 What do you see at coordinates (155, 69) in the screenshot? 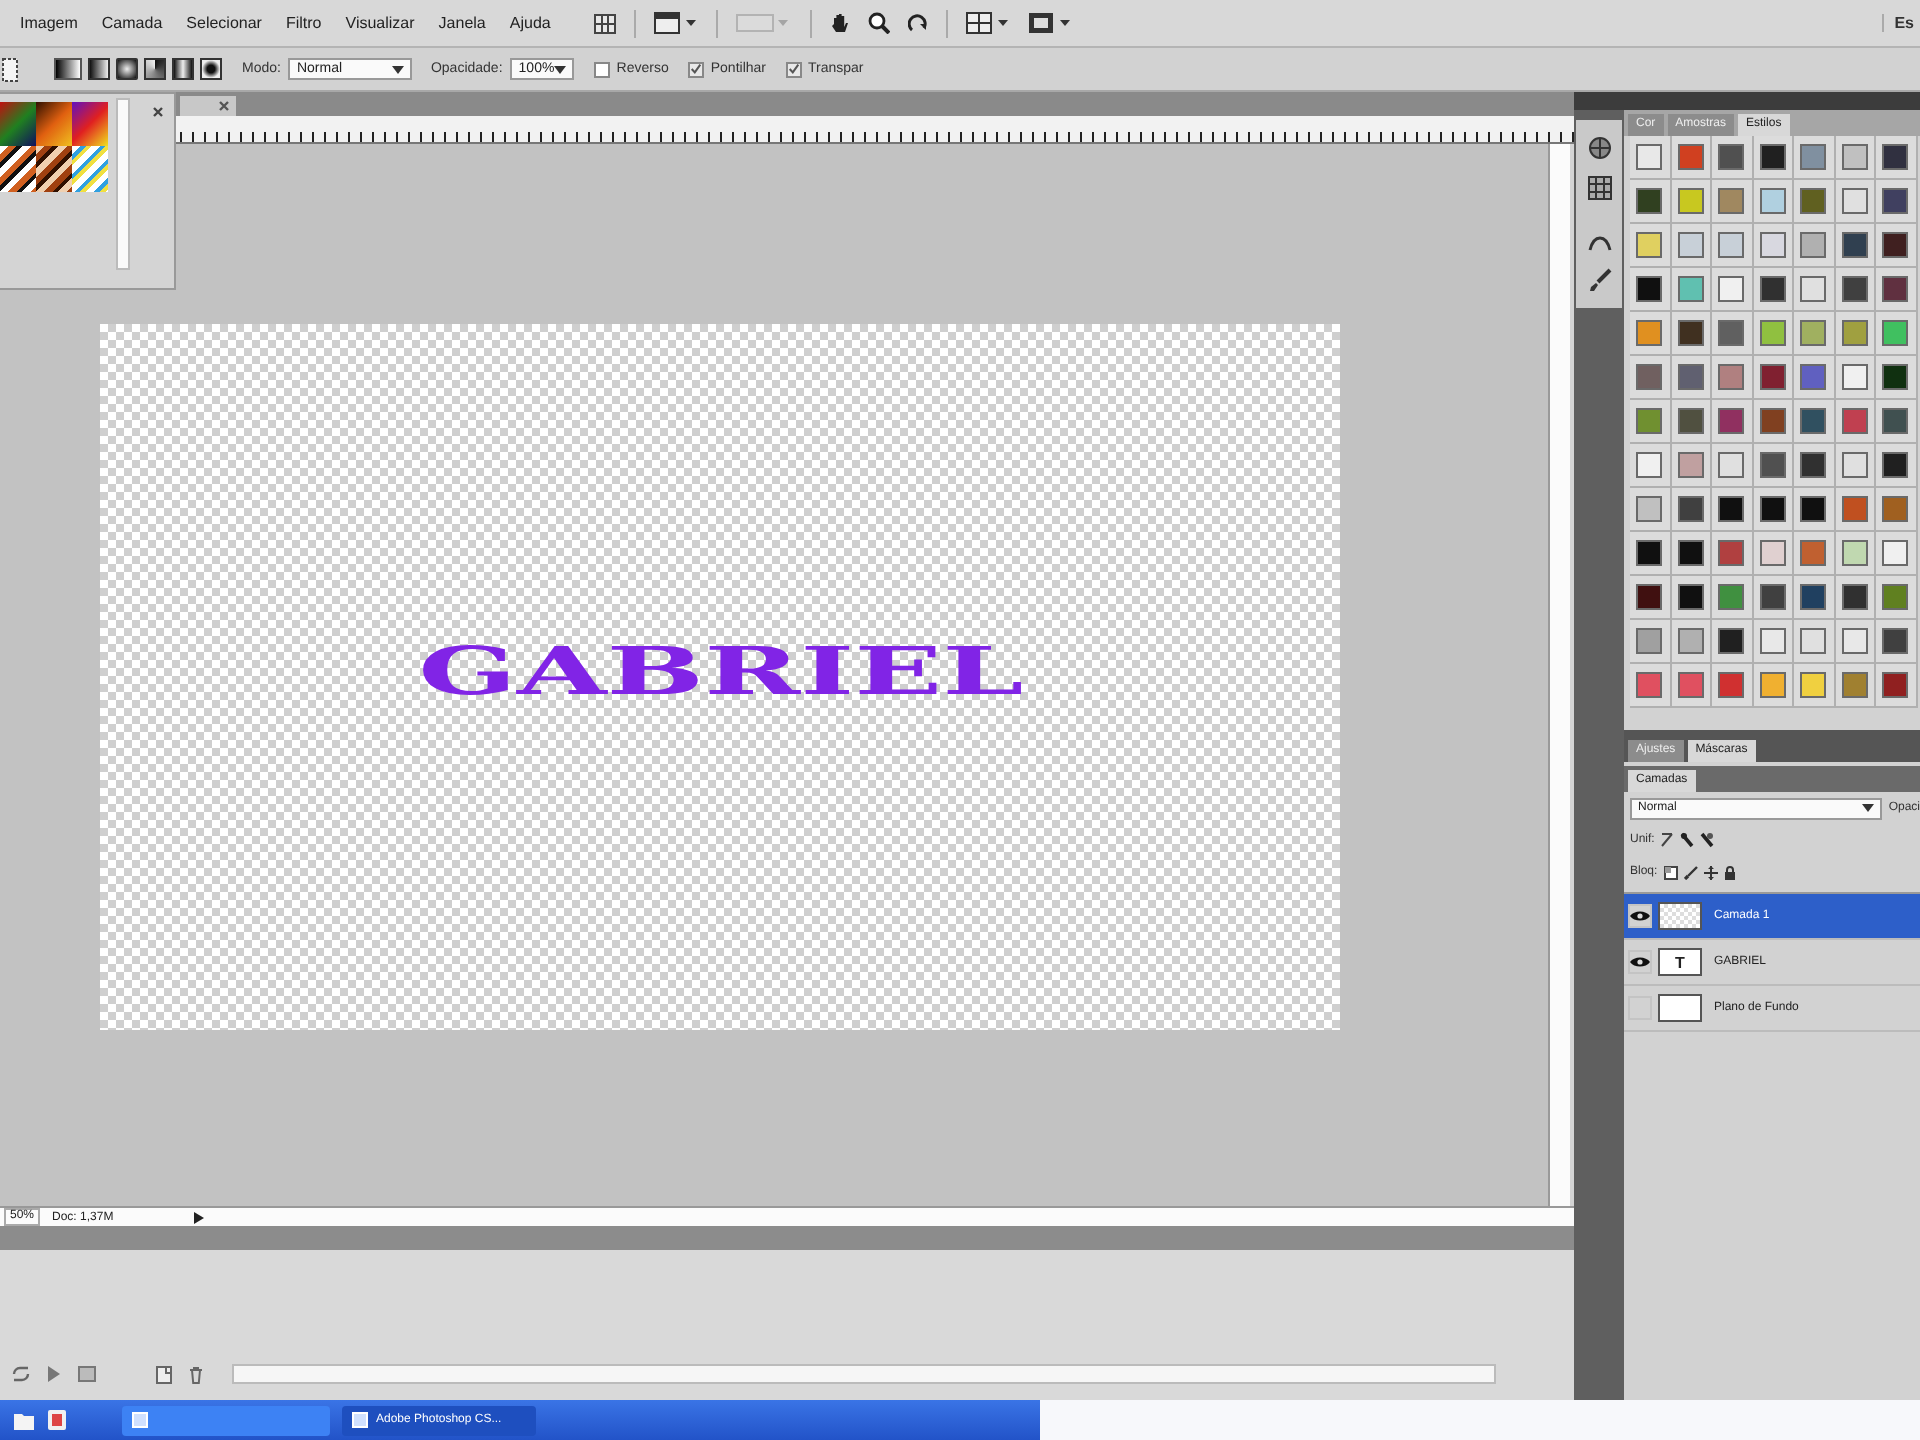
I see `angle-gradient-icon` at bounding box center [155, 69].